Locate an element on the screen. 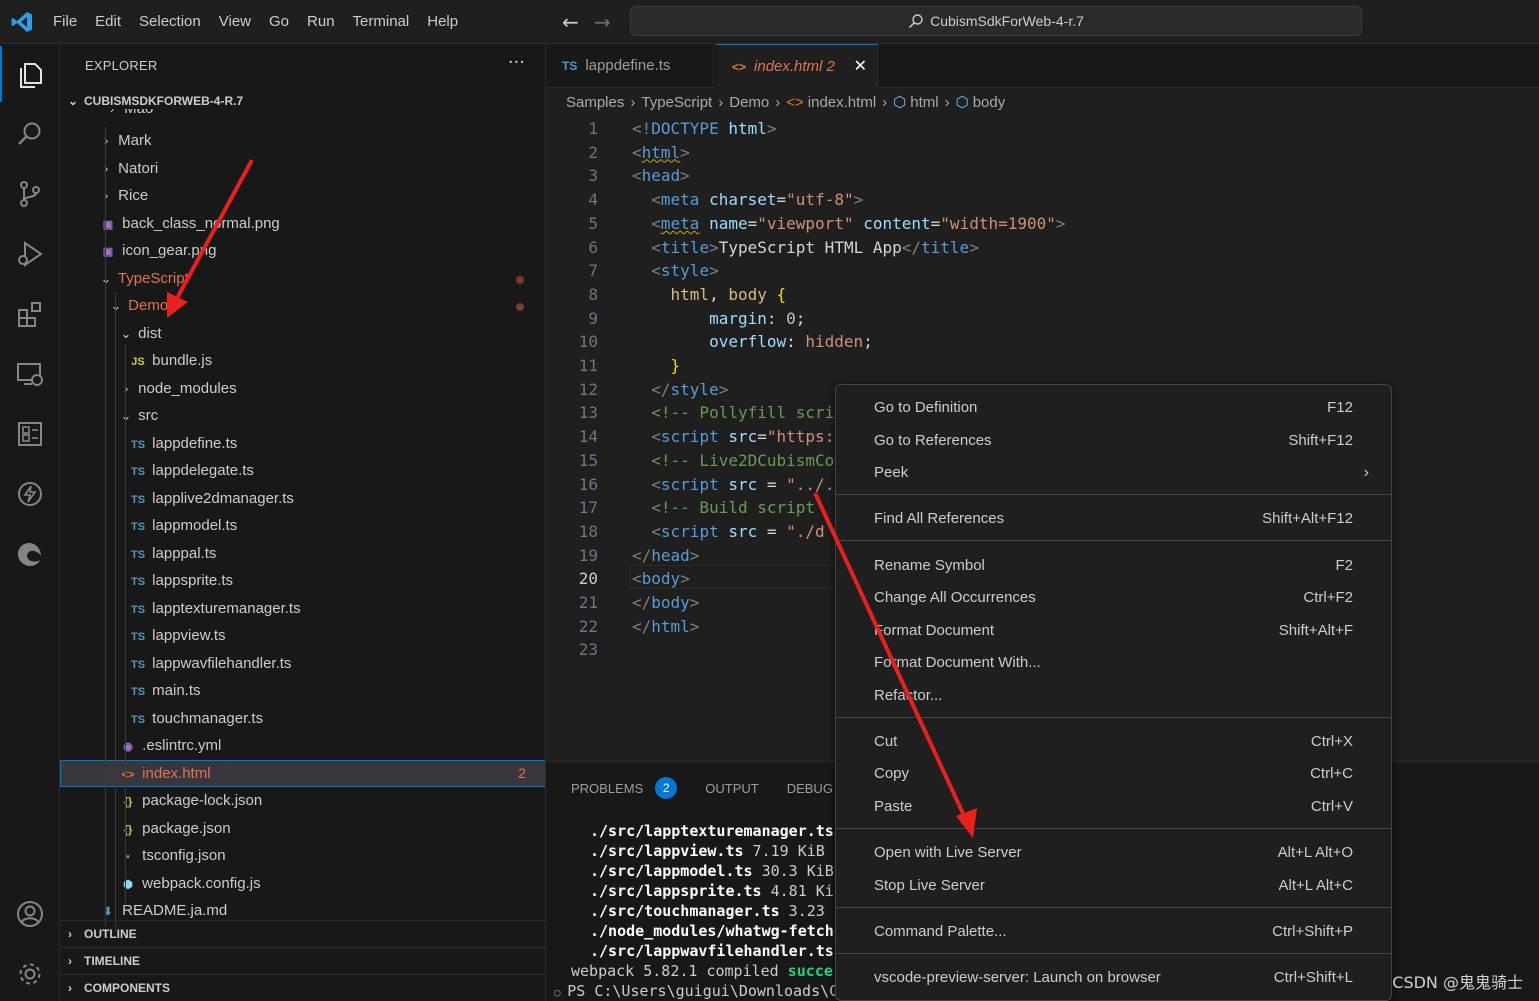 Image resolution: width=1539 pixels, height=1001 pixels. menu-item-format-document: Format Document Shift+Alt+F is located at coordinates (1113, 631).